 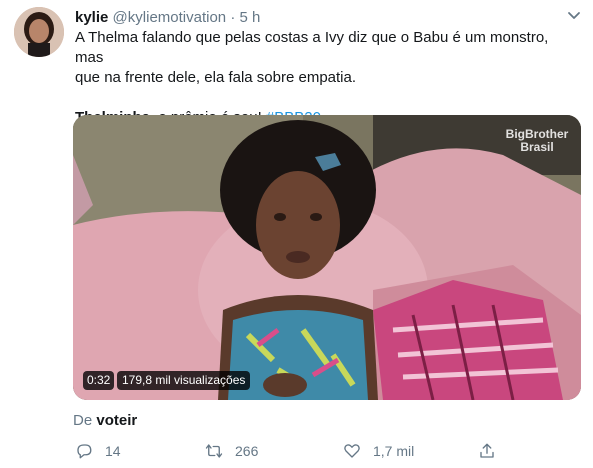 I want to click on tweet-time: 5 h, so click(x=250, y=17).